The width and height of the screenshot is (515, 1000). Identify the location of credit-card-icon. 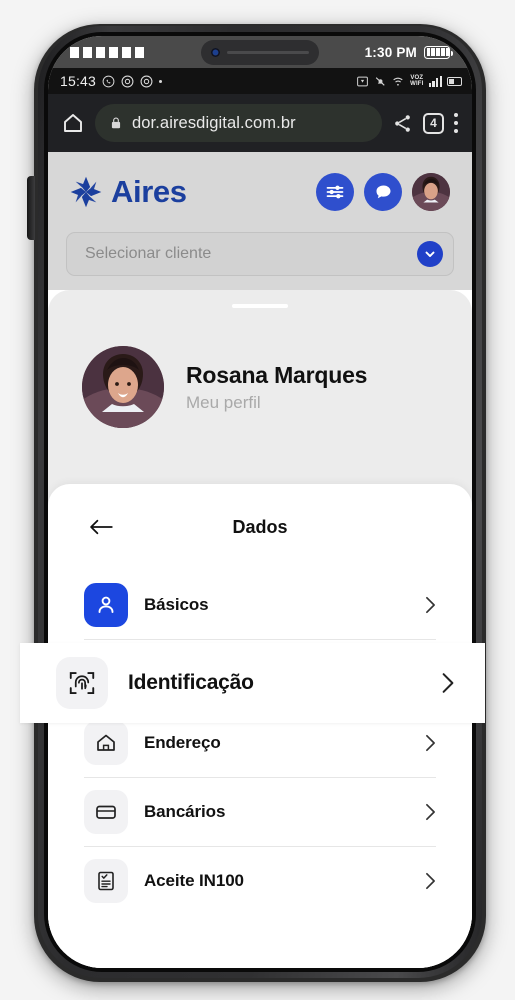
(106, 812).